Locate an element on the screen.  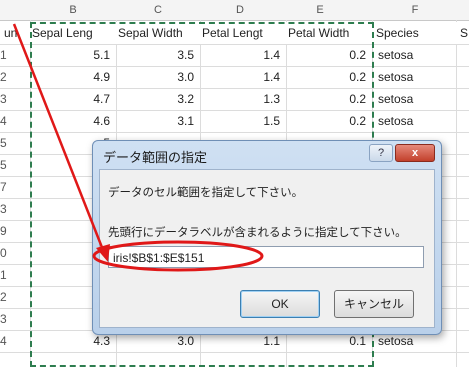
annotation-arrow-line is located at coordinates (58, 137).